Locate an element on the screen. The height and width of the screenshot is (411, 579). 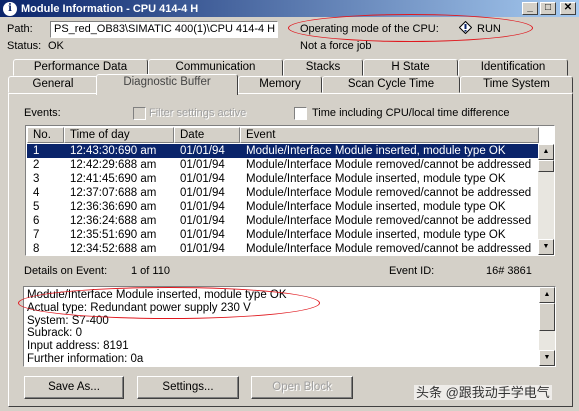
window-title: Module Information - CPU 414-4 H is located at coordinates (110, 8).